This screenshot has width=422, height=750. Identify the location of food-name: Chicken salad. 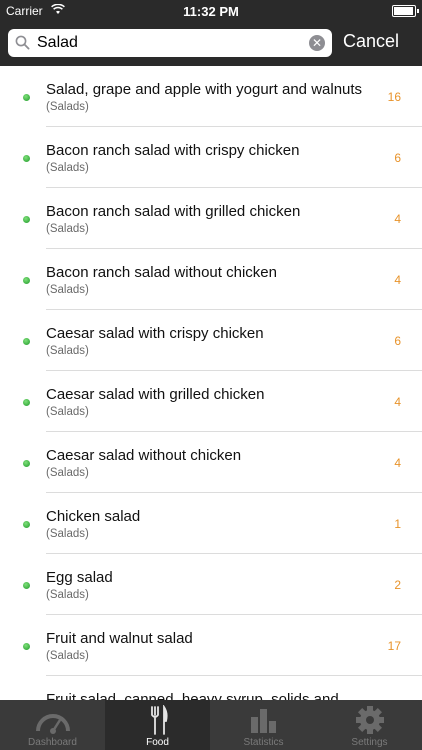
(93, 516).